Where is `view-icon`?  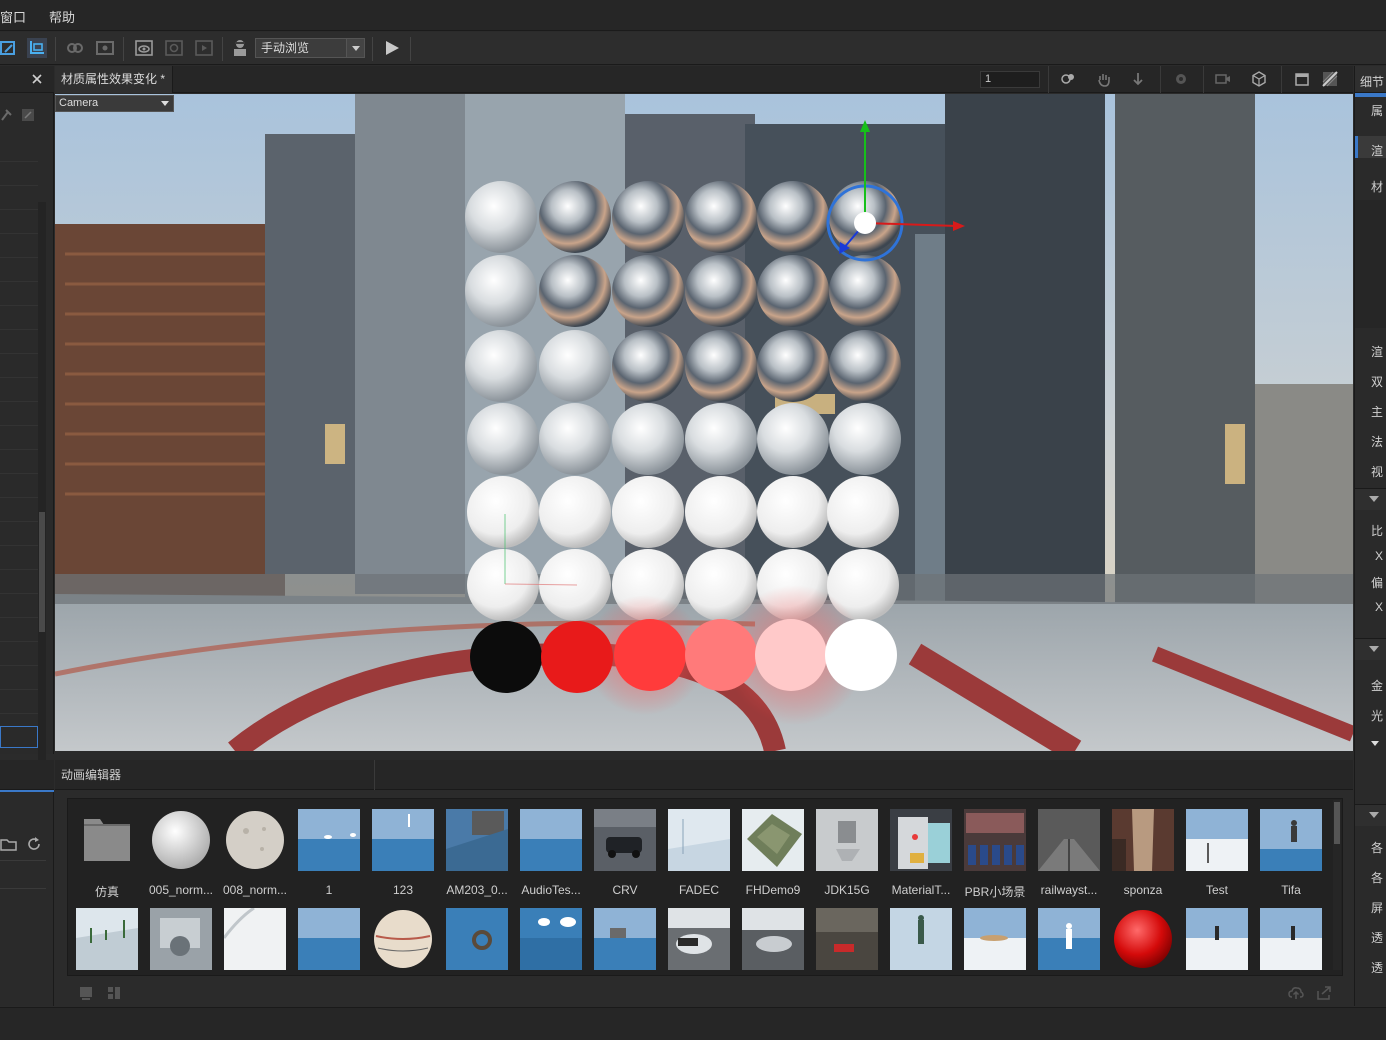 view-icon is located at coordinates (144, 48).